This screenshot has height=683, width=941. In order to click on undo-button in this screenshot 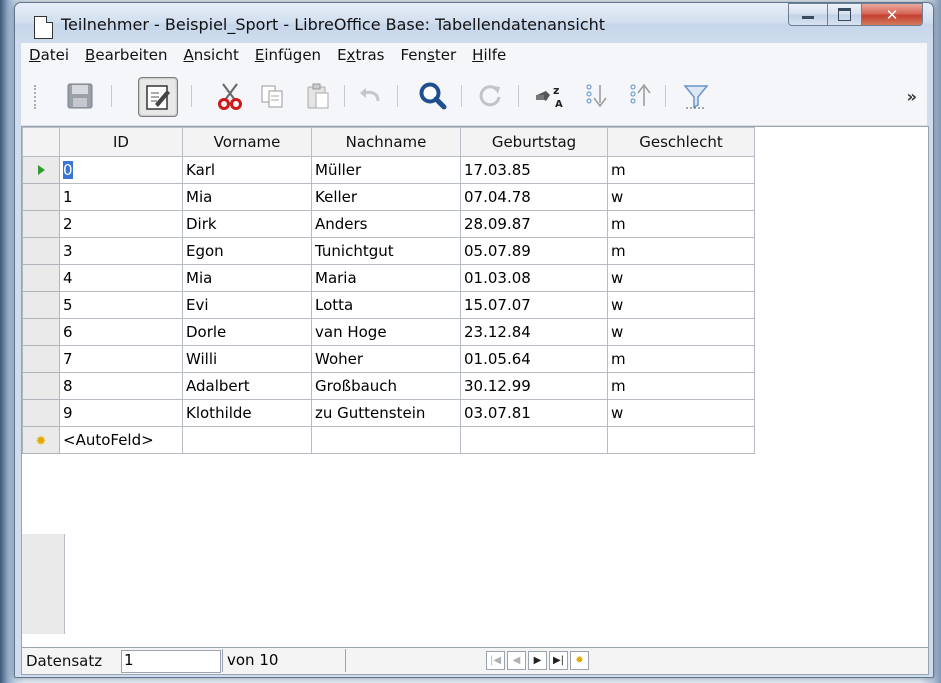, I will do `click(370, 96)`.